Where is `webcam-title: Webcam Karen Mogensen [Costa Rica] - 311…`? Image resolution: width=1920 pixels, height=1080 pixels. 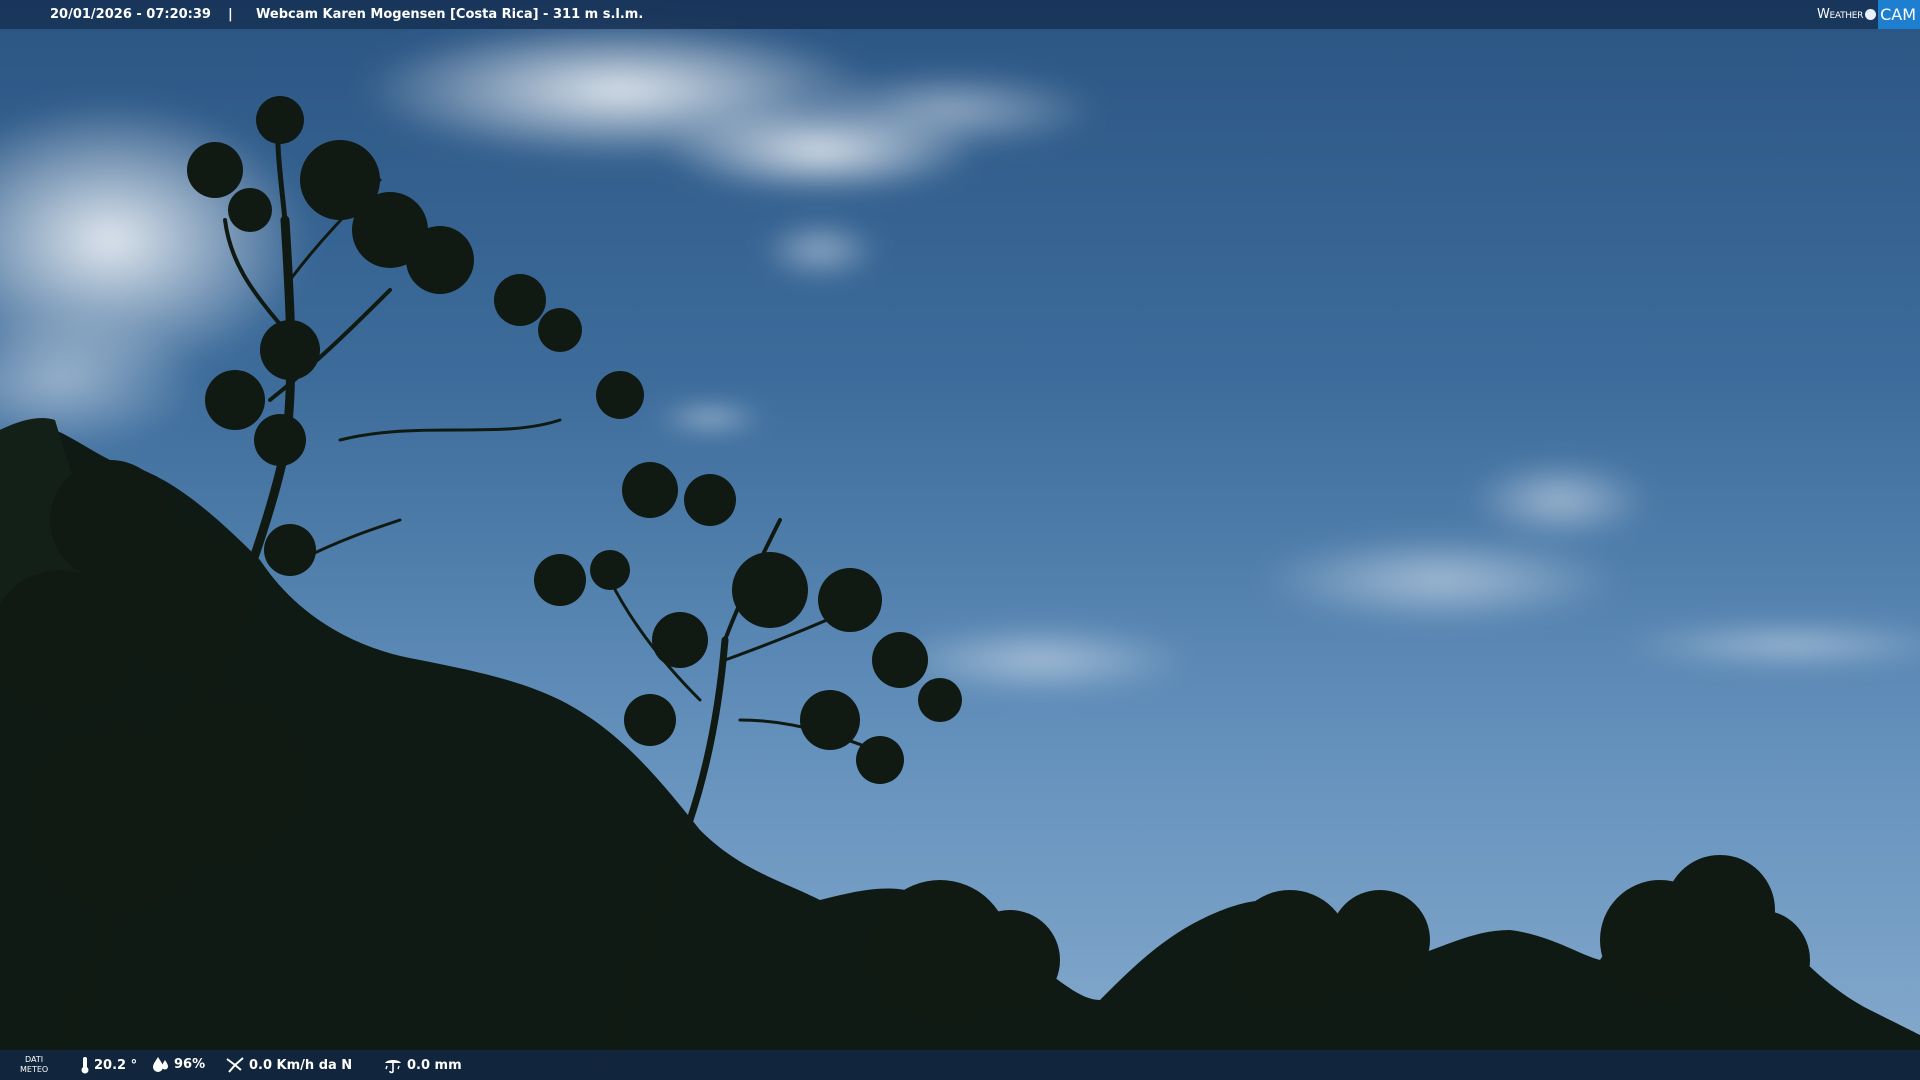 webcam-title: Webcam Karen Mogensen [Costa Rica] - 311… is located at coordinates (450, 14).